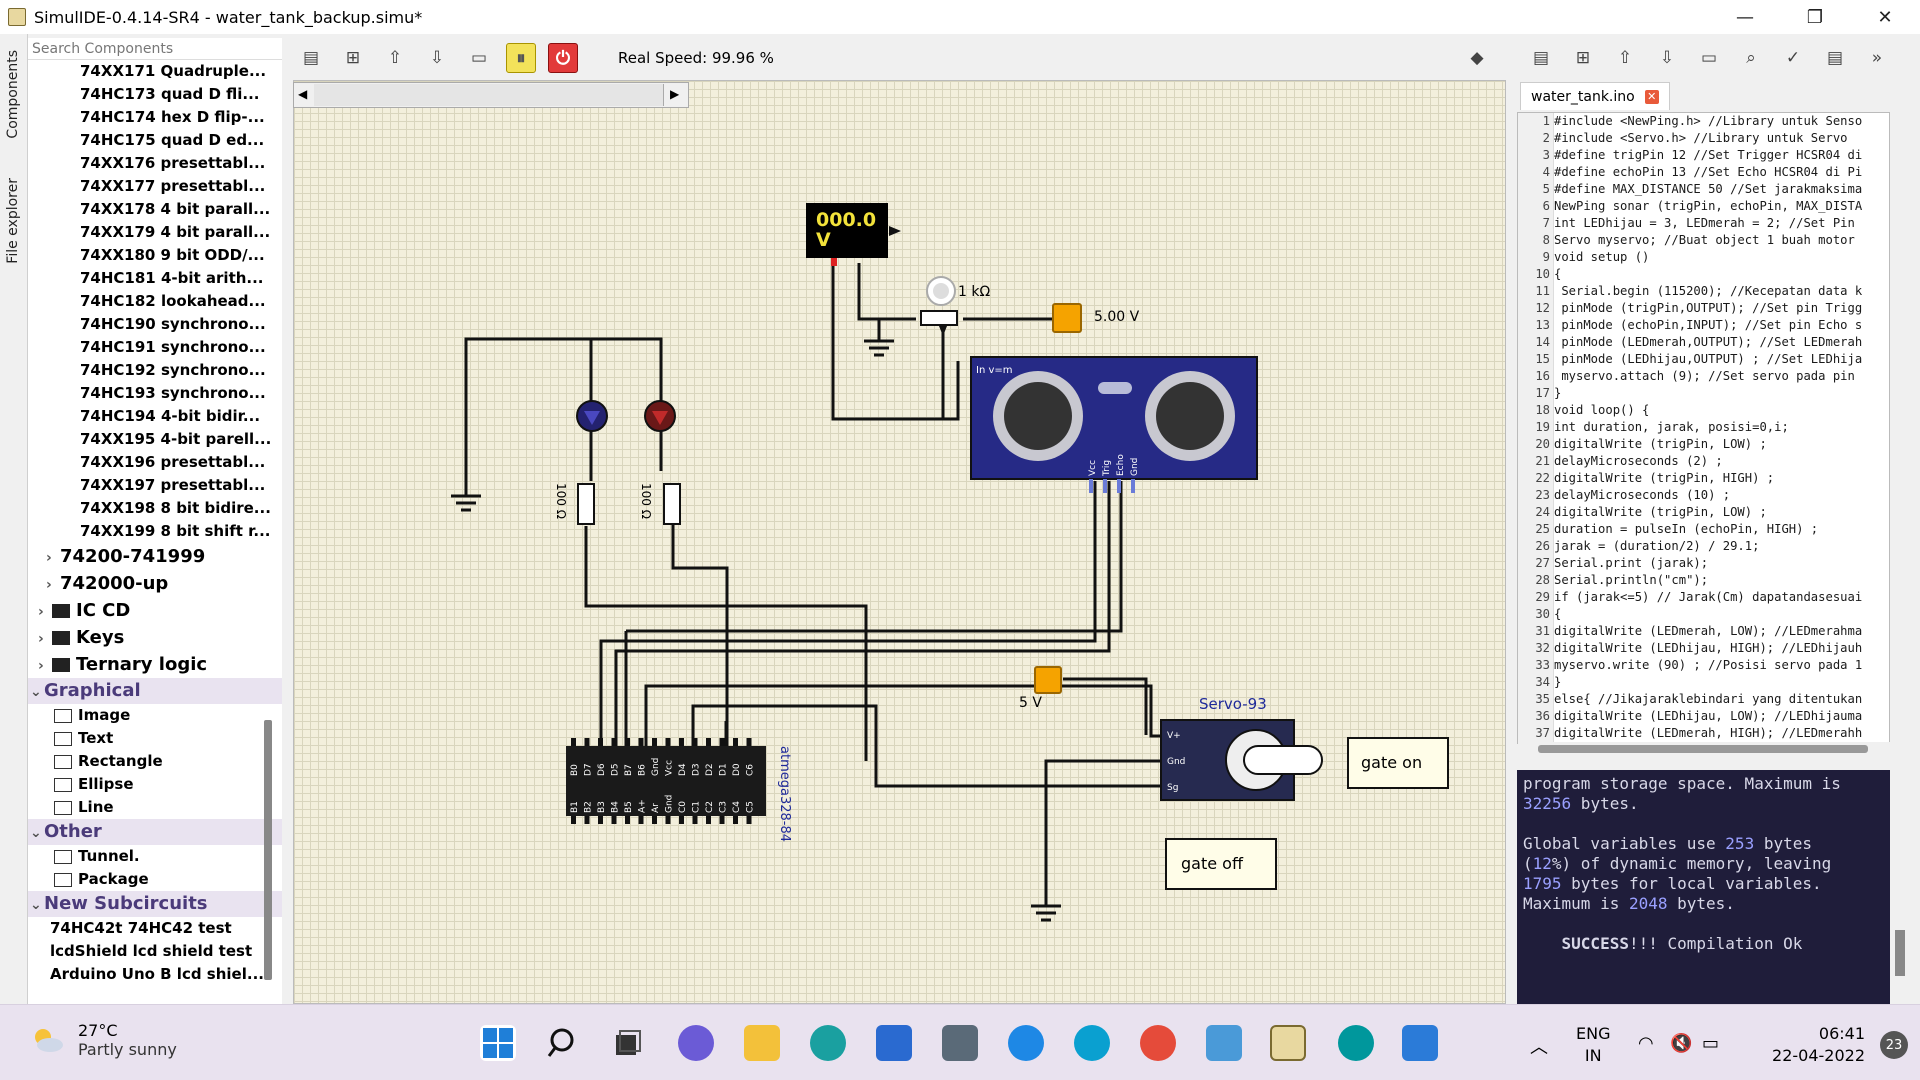 Image resolution: width=1920 pixels, height=1080 pixels. Describe the element at coordinates (155, 556) in the screenshot. I see `component-group: › 74200-741999` at that location.